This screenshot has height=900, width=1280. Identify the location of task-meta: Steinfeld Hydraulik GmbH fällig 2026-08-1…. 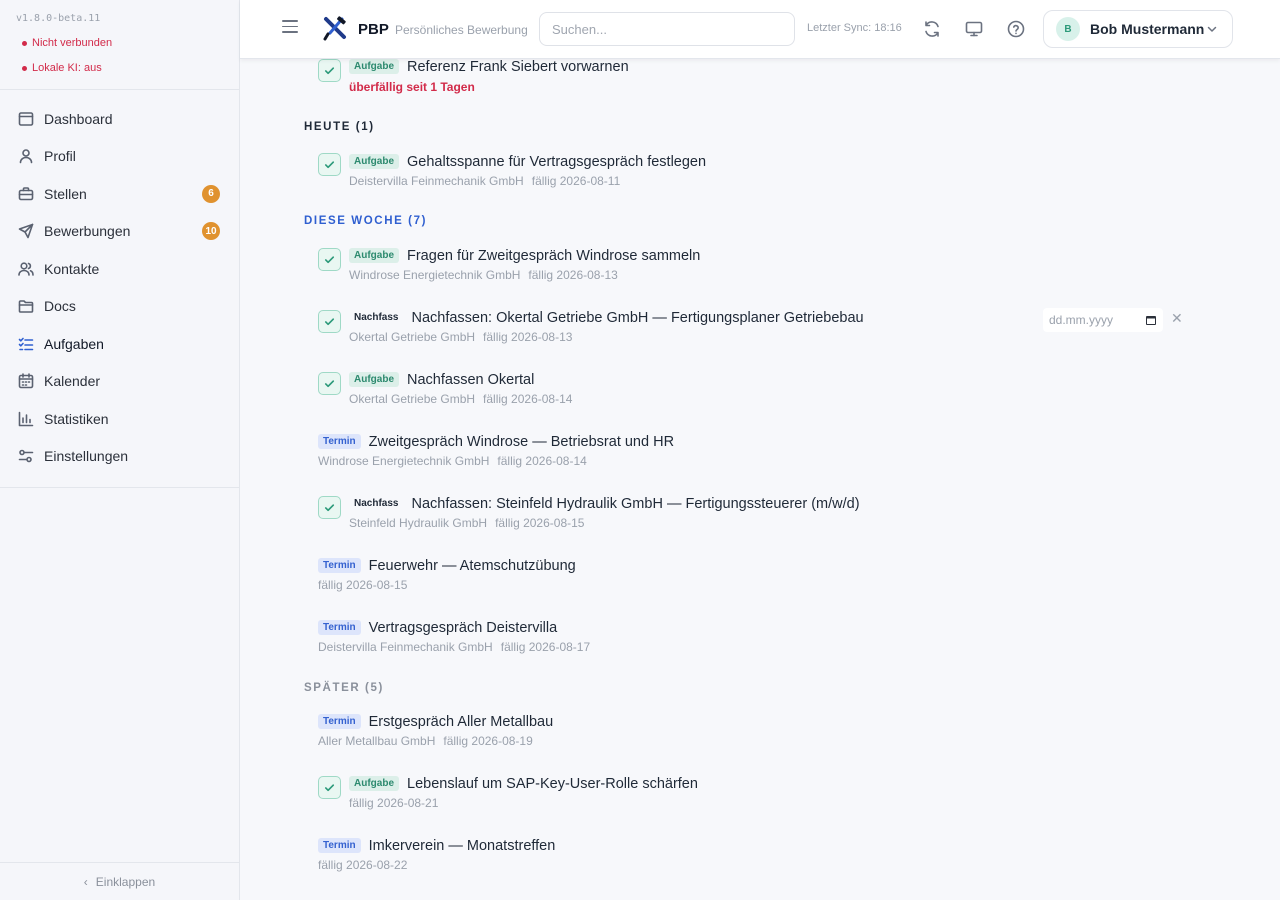
(466, 523).